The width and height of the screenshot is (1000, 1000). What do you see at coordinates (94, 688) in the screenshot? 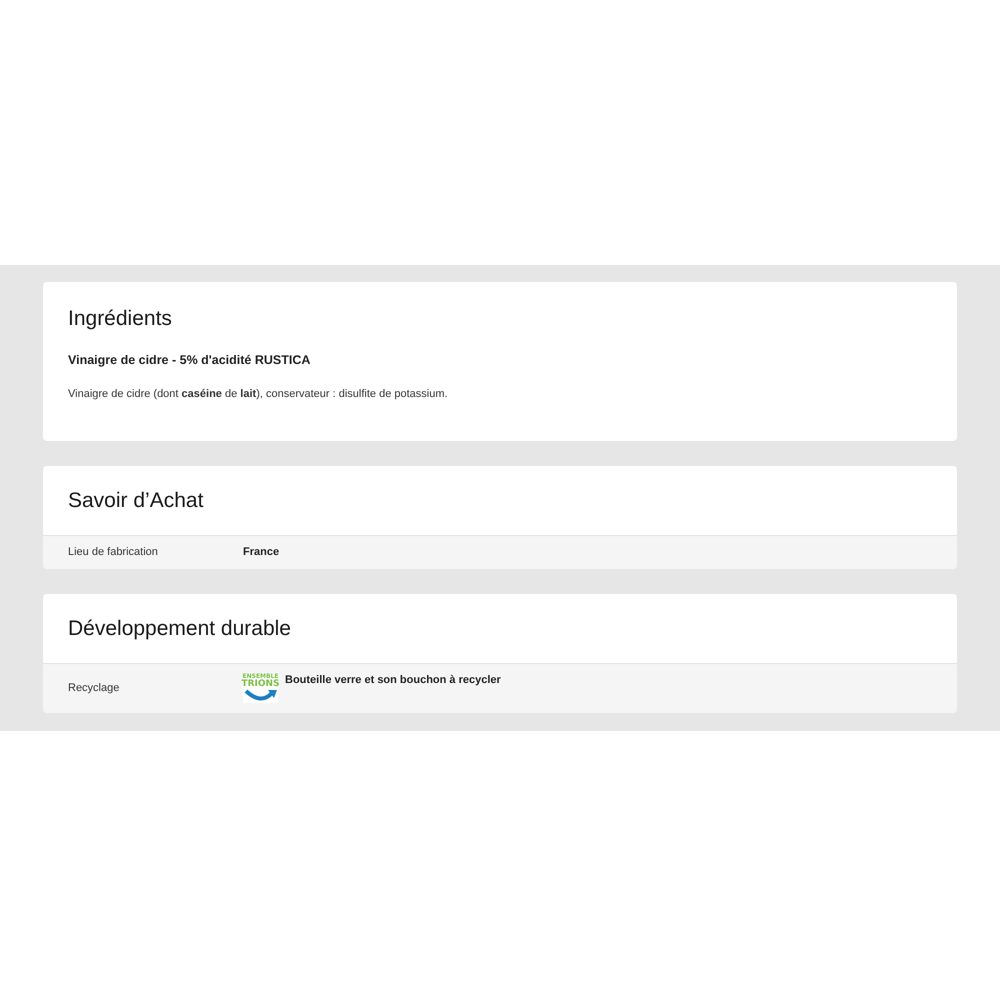
I see `row-label: Recyclage` at bounding box center [94, 688].